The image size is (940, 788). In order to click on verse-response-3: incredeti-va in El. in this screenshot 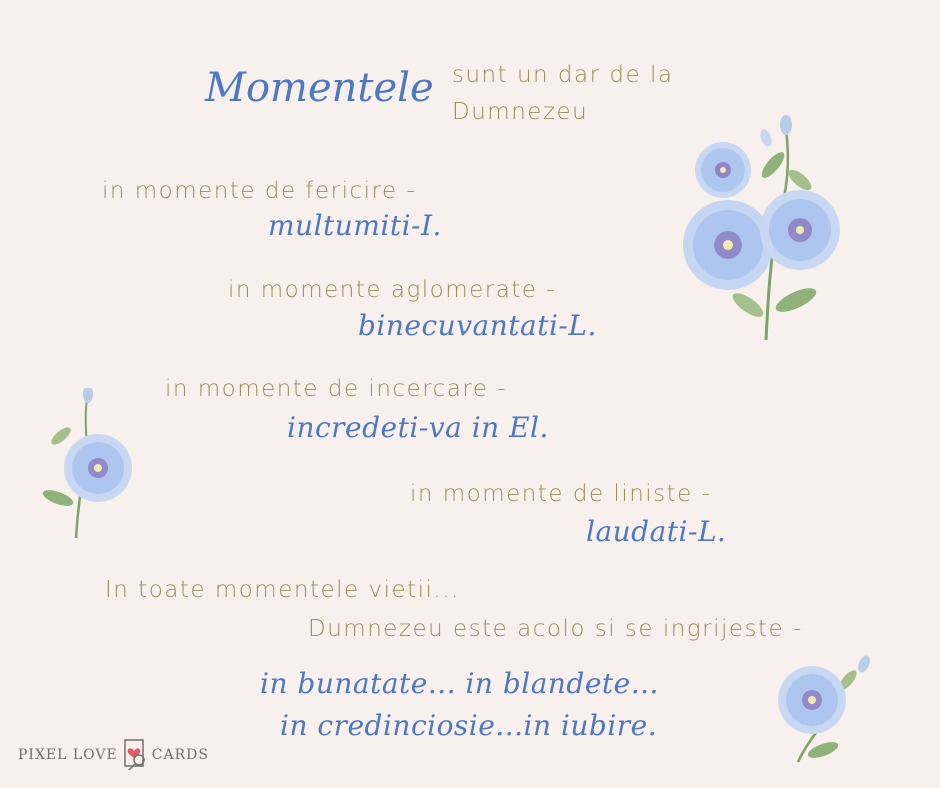, I will do `click(418, 427)`.